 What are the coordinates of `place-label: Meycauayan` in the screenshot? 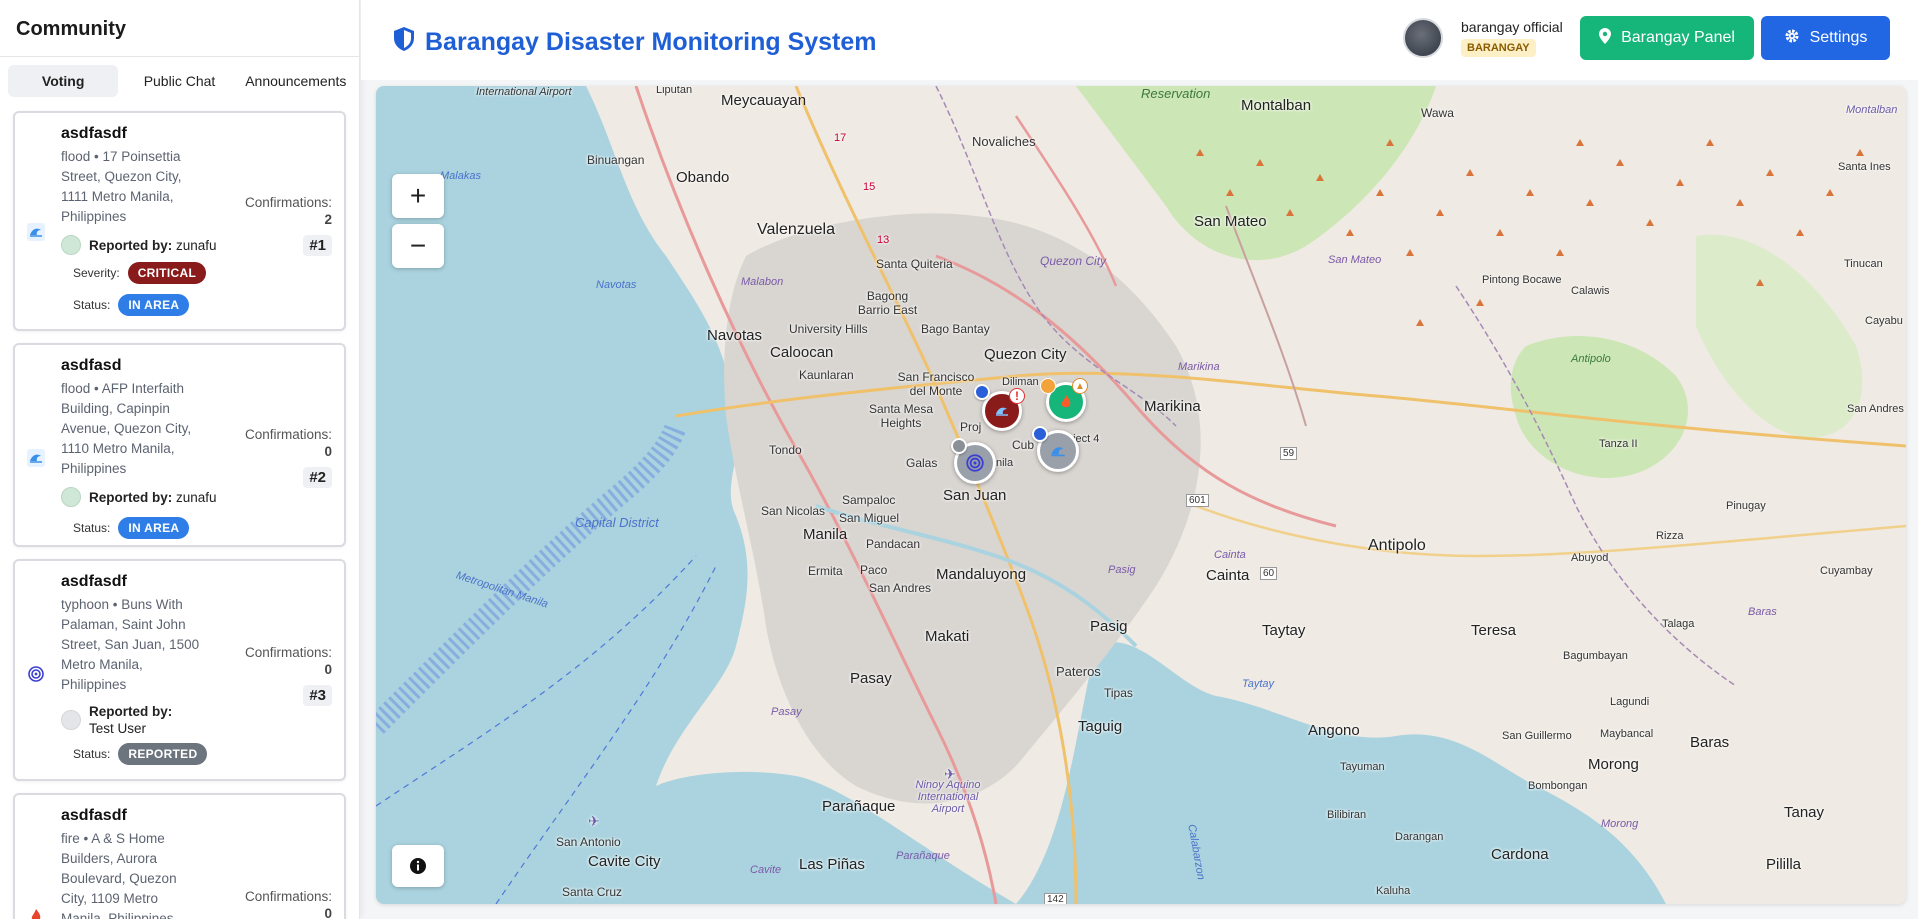 It's located at (764, 100).